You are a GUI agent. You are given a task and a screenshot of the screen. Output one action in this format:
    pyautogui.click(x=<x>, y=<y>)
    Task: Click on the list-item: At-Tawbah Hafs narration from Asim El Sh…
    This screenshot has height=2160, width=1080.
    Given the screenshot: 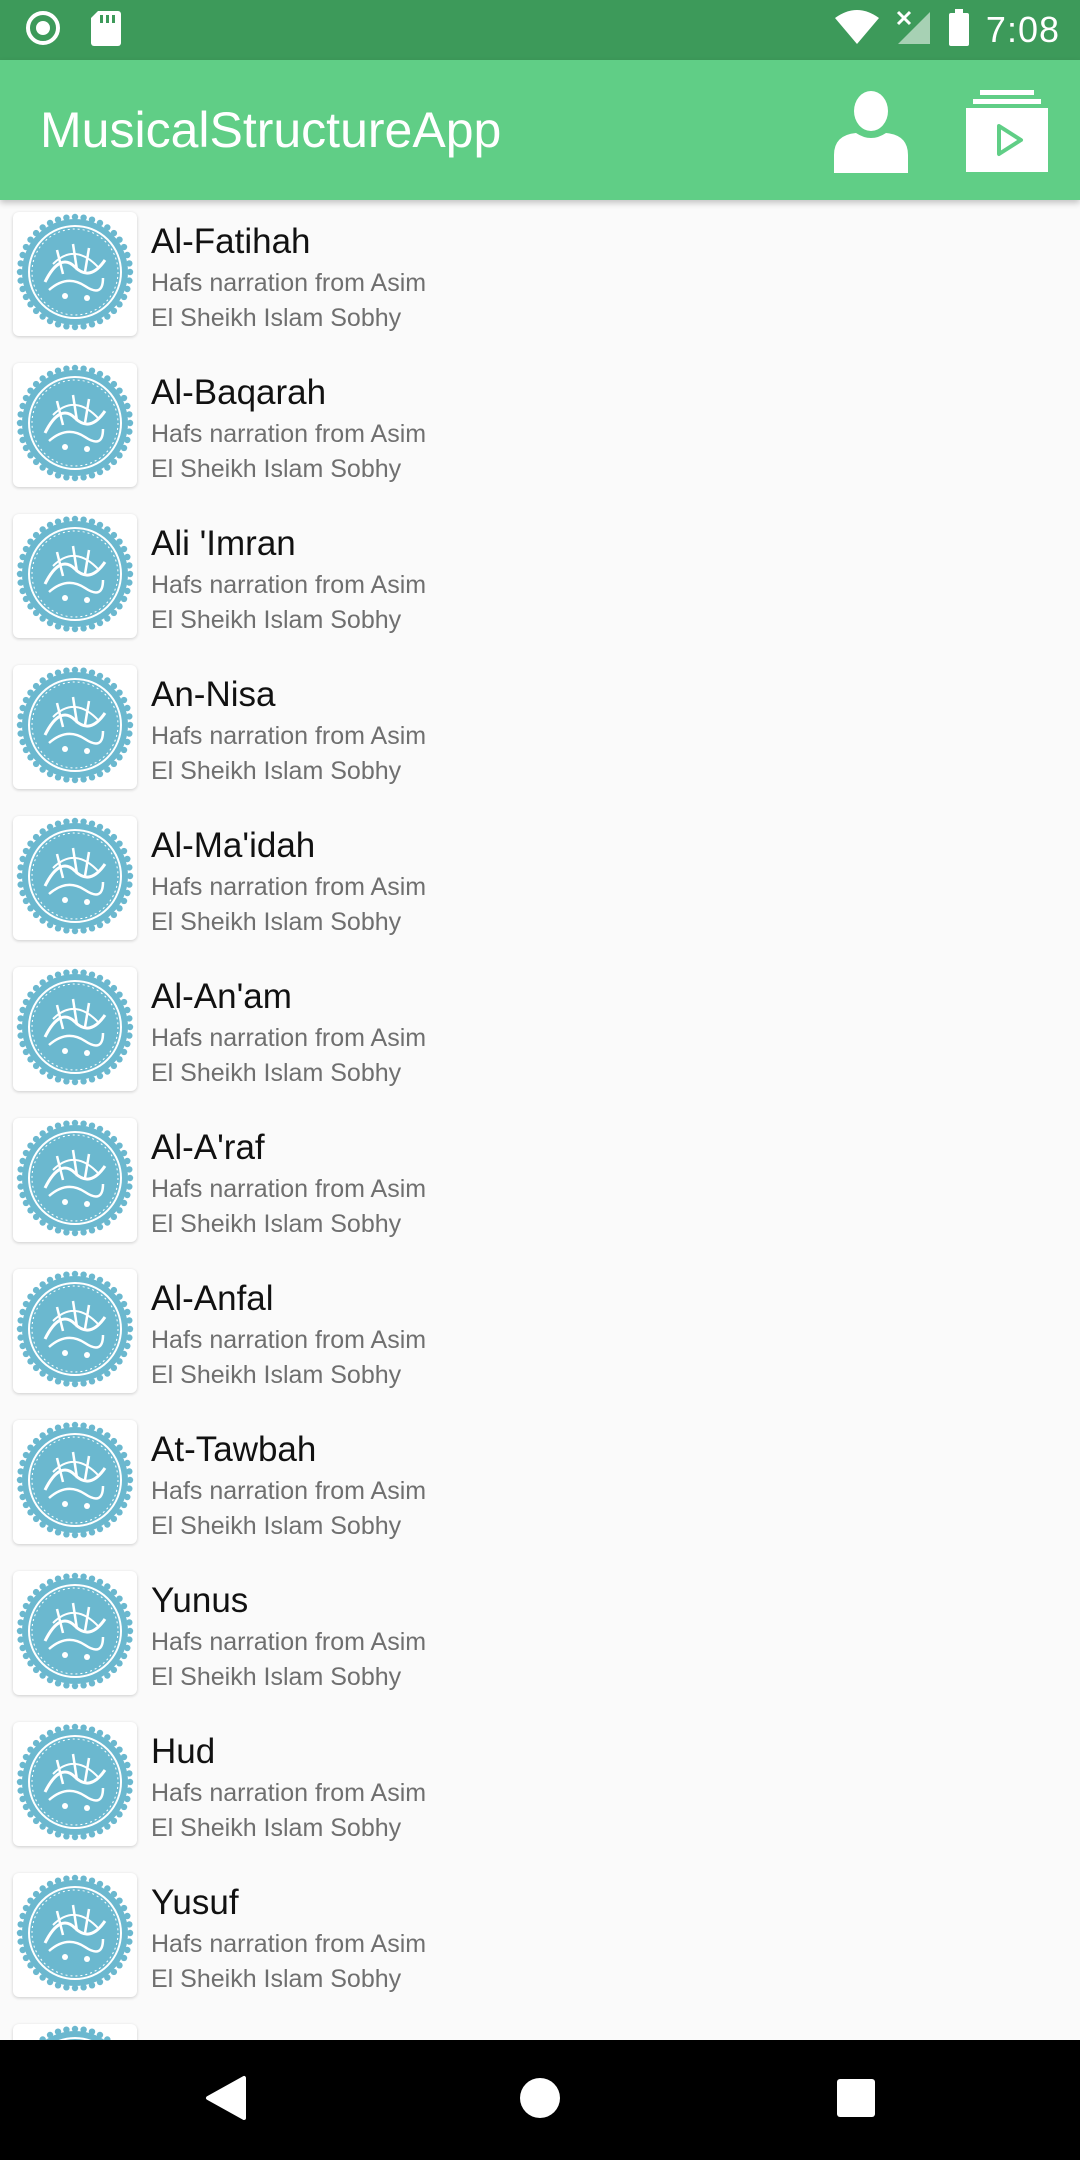 What is the action you would take?
    pyautogui.click(x=540, y=1483)
    